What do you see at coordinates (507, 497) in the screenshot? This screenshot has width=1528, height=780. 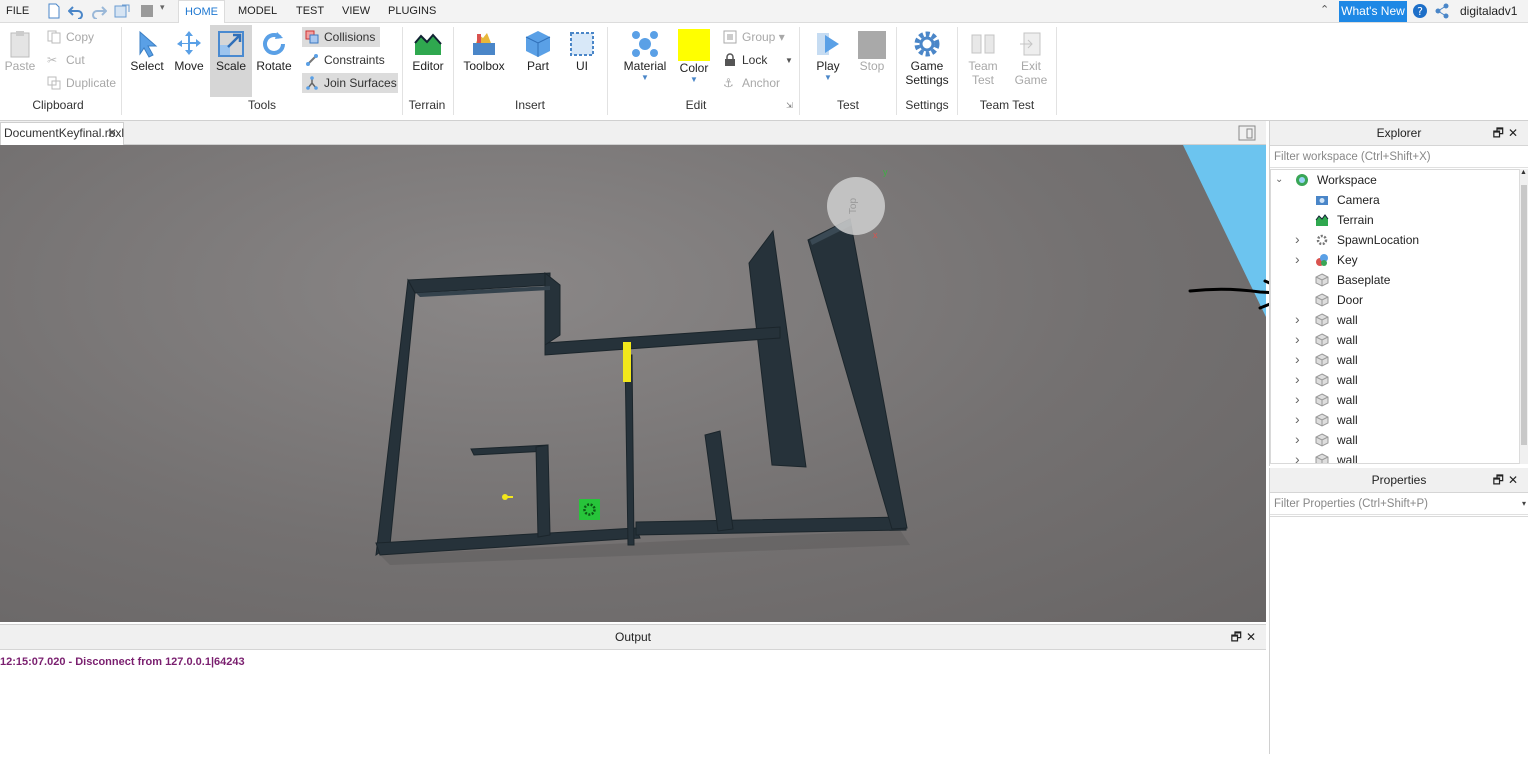 I see `key-part` at bounding box center [507, 497].